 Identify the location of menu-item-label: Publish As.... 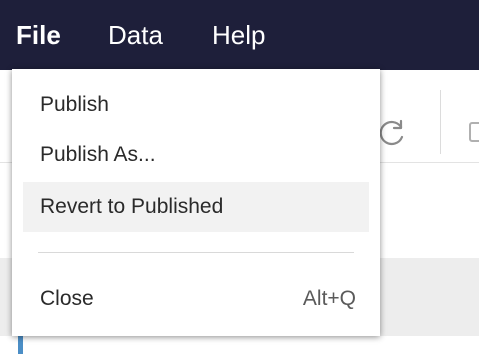
(98, 154).